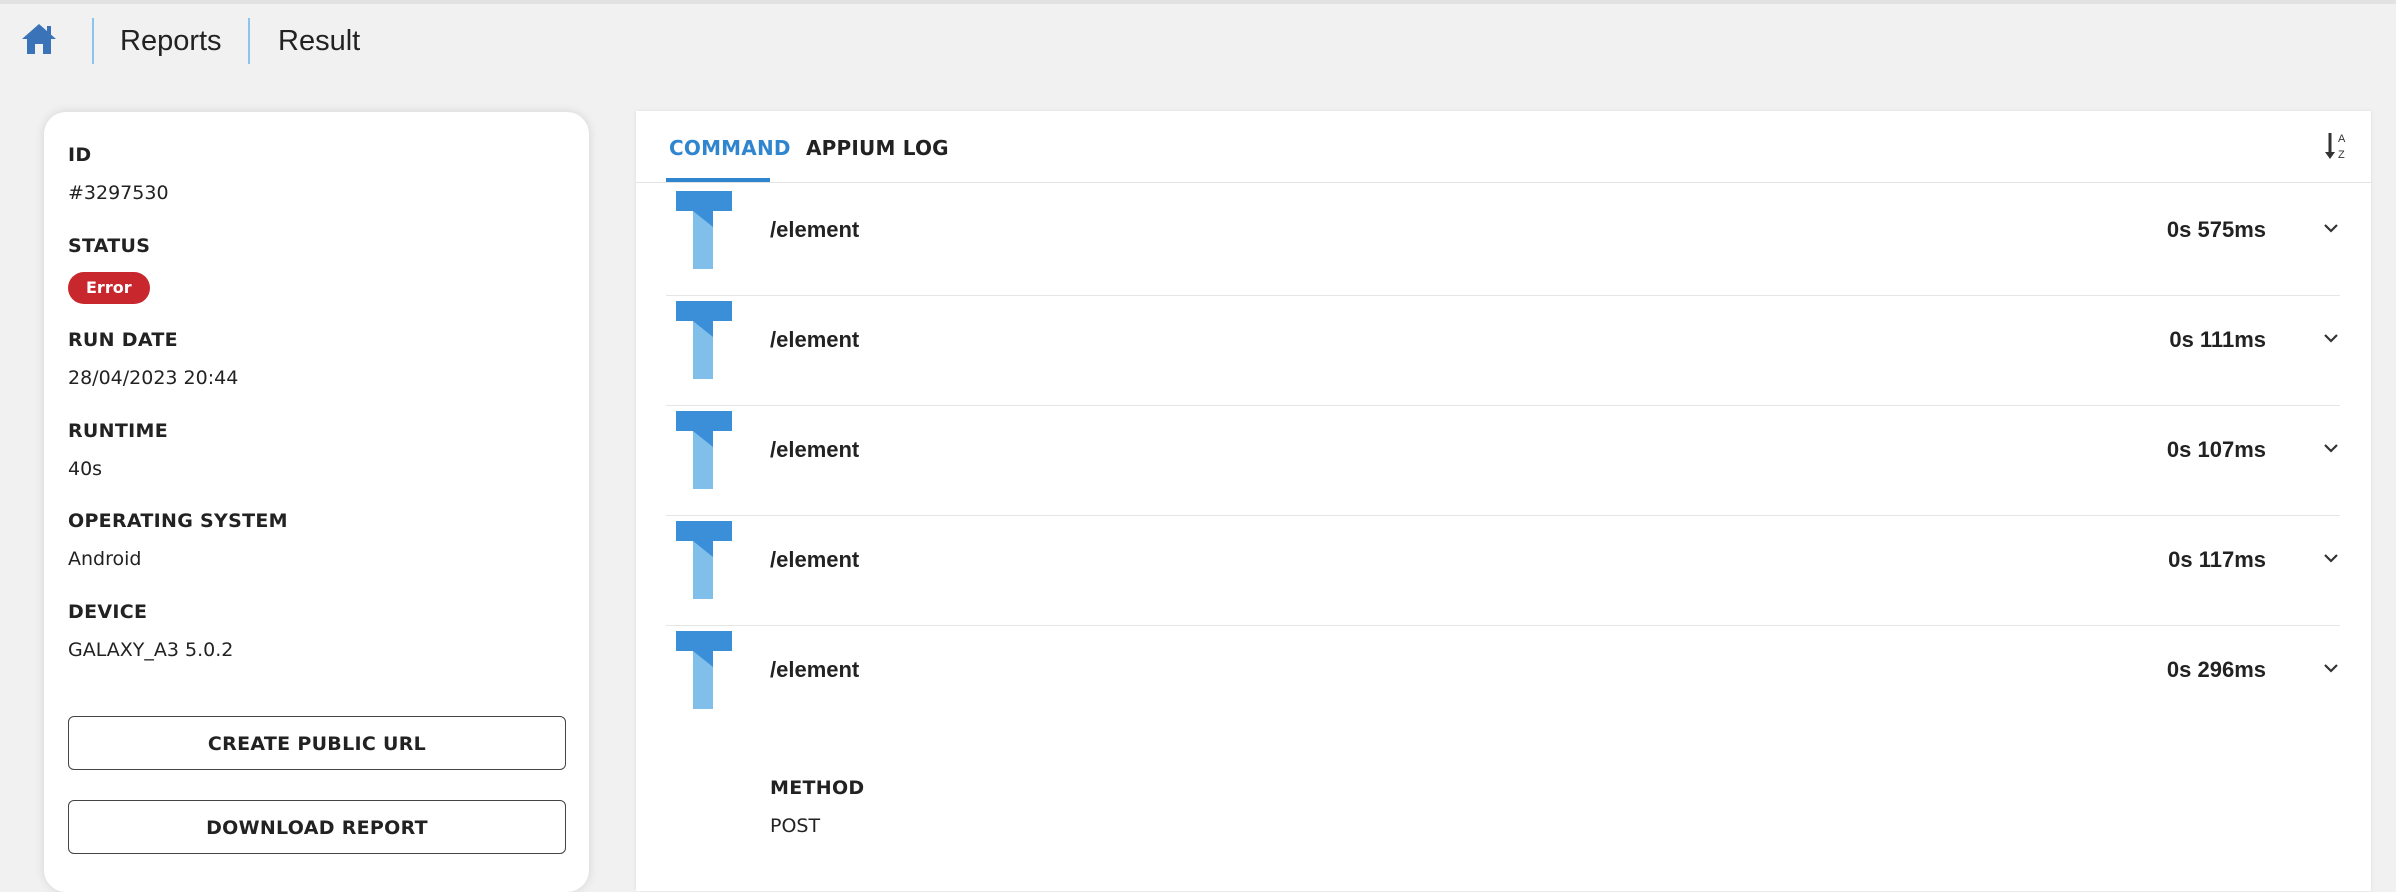  What do you see at coordinates (817, 788) in the screenshot?
I see `method-label: METHOD` at bounding box center [817, 788].